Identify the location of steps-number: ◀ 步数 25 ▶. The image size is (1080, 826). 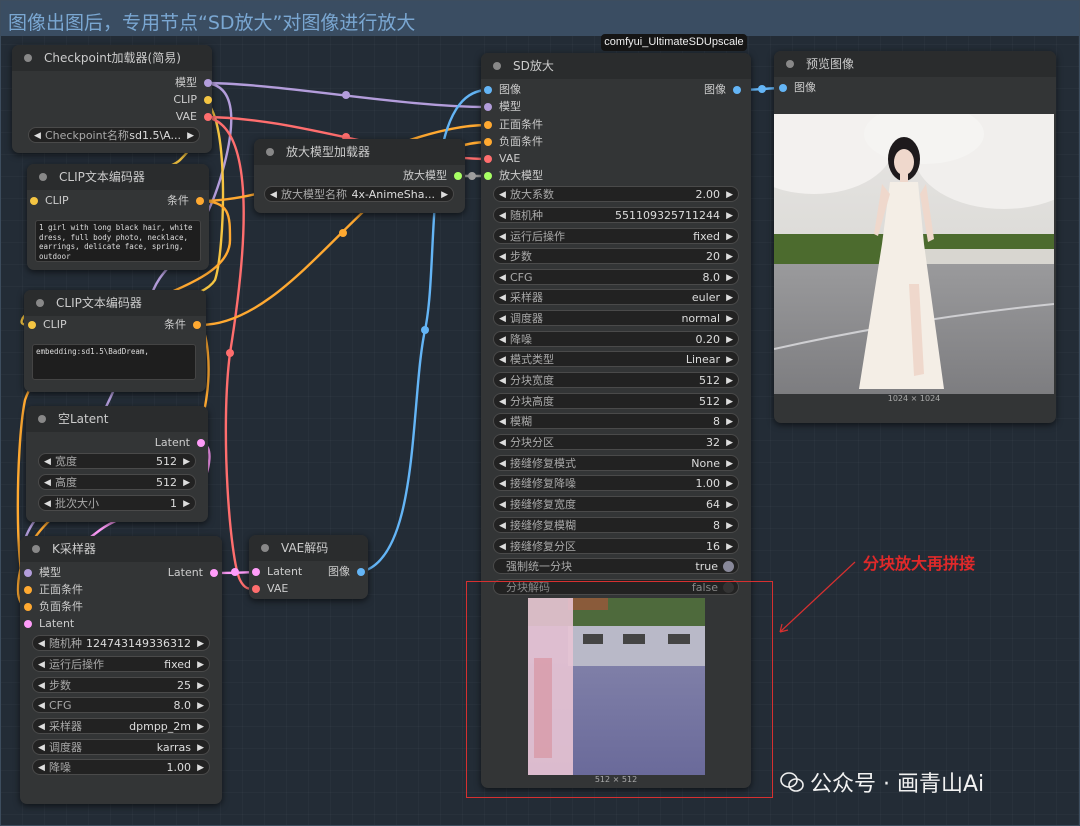
(121, 685).